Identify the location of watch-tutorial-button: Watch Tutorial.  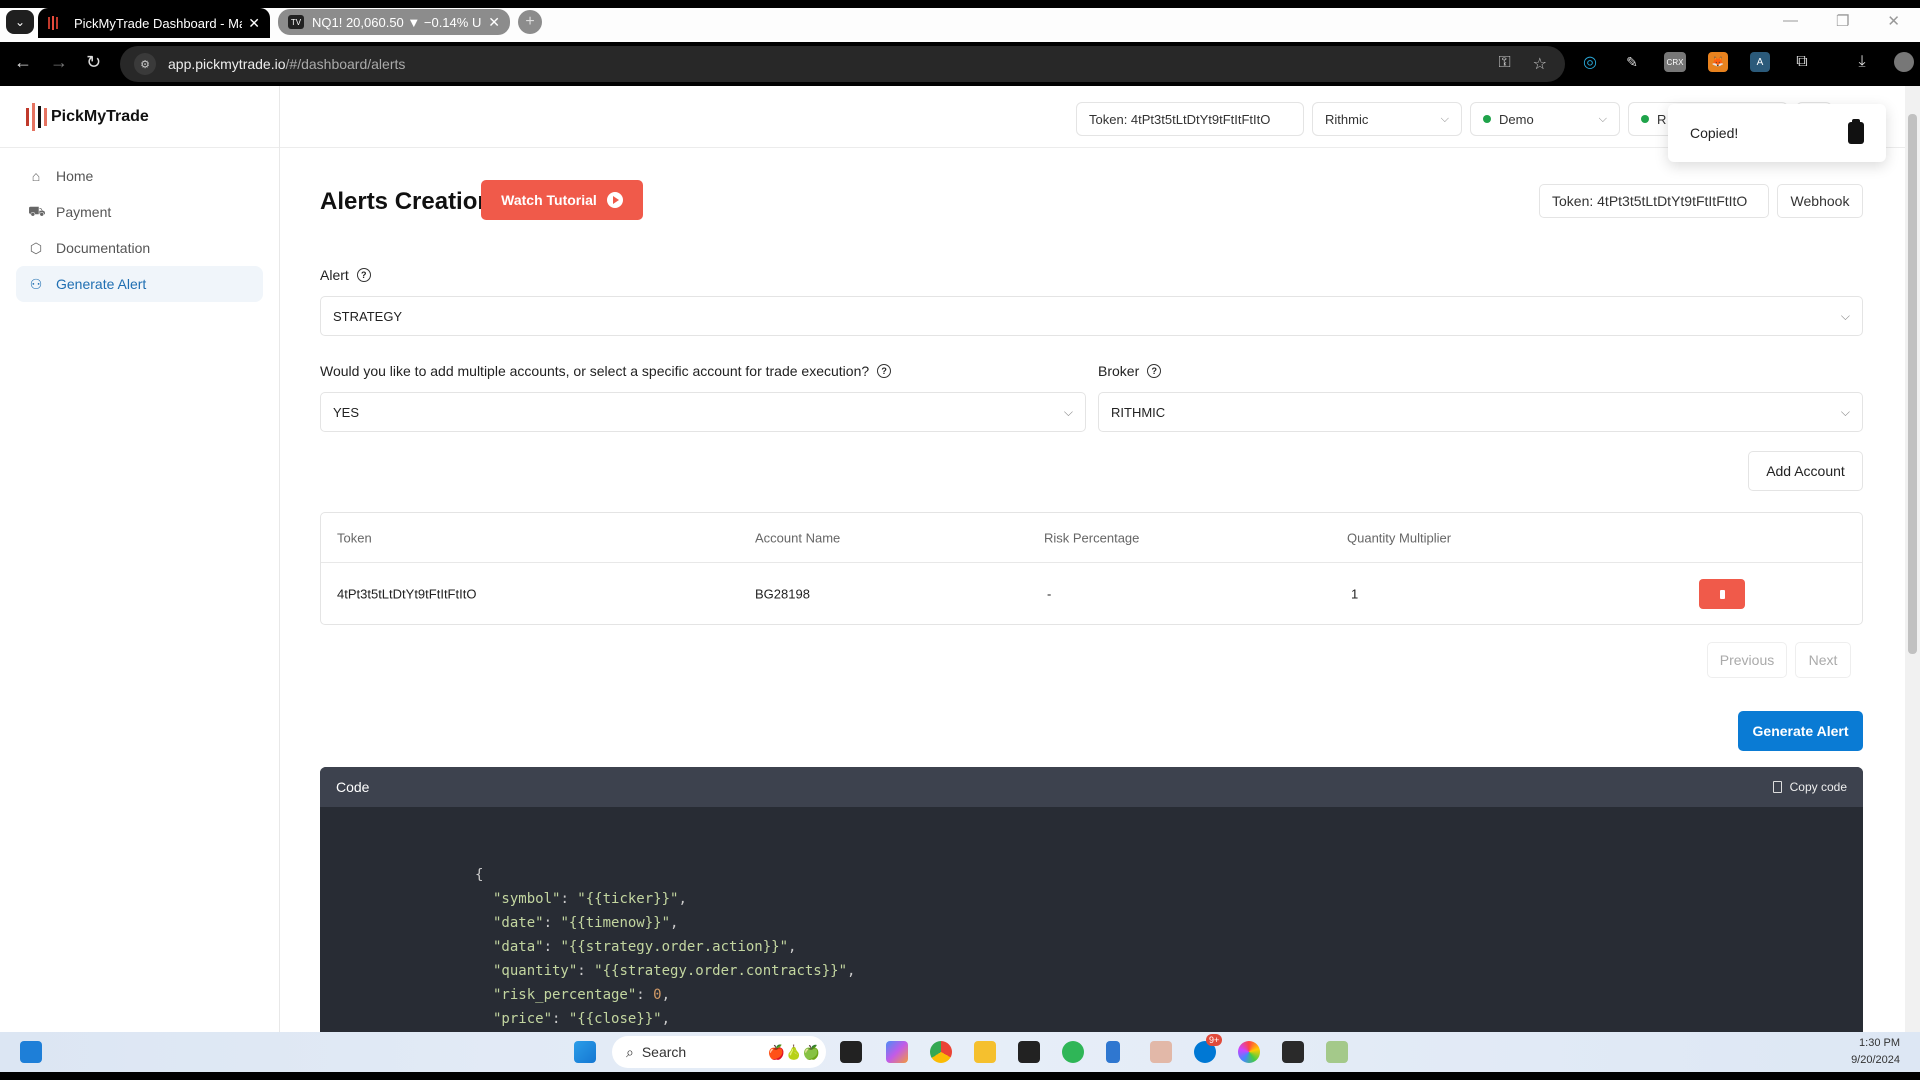
(562, 200).